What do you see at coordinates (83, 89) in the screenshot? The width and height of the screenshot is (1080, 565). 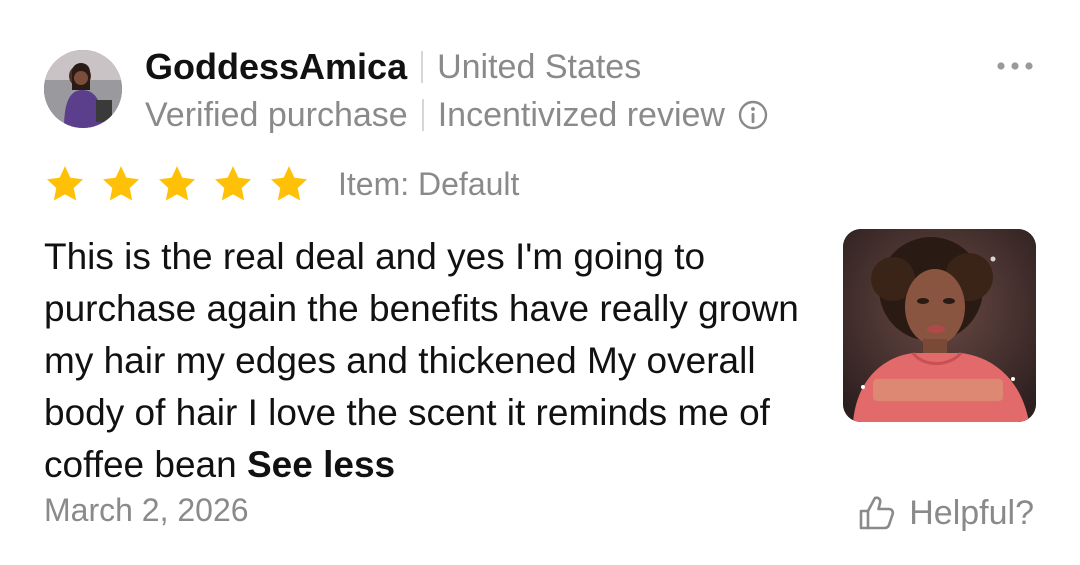 I see `reviewer-avatar` at bounding box center [83, 89].